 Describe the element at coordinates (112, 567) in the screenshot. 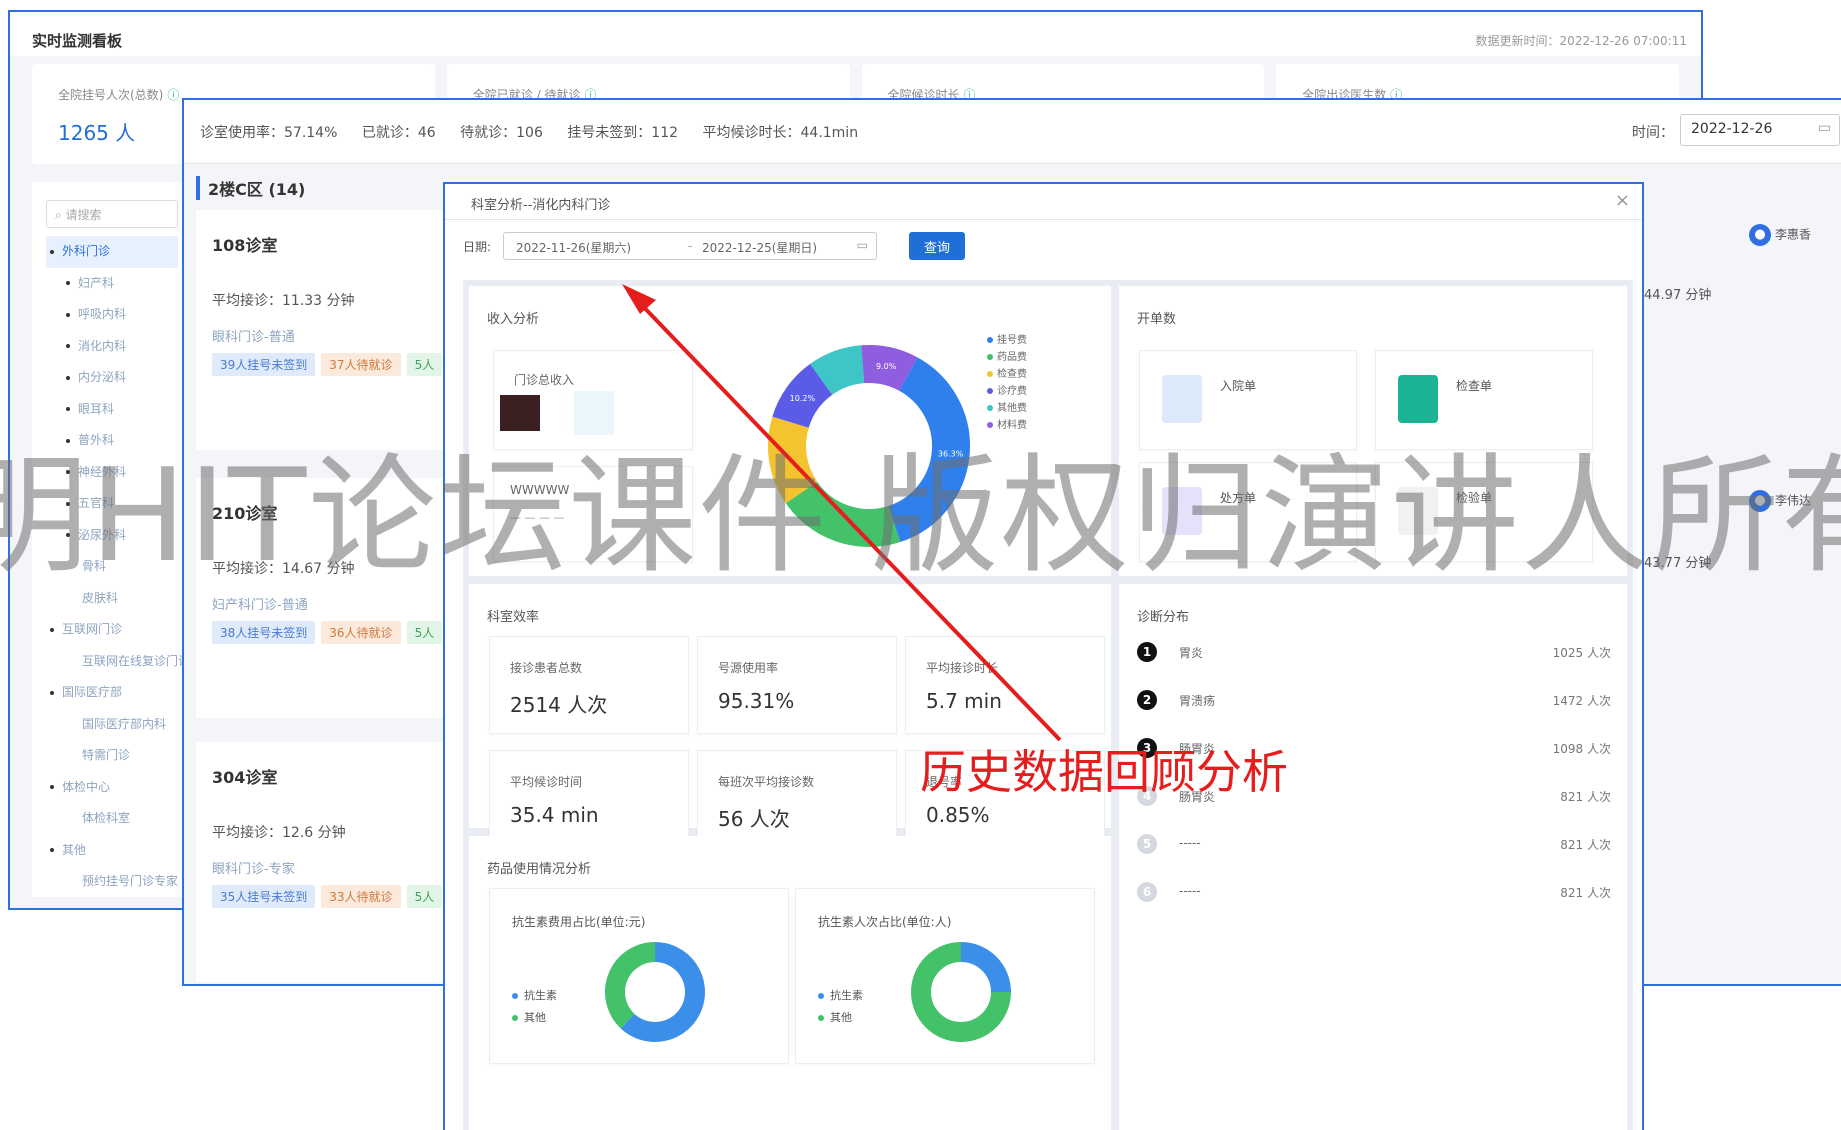

I see `tree-item: 骨科` at that location.